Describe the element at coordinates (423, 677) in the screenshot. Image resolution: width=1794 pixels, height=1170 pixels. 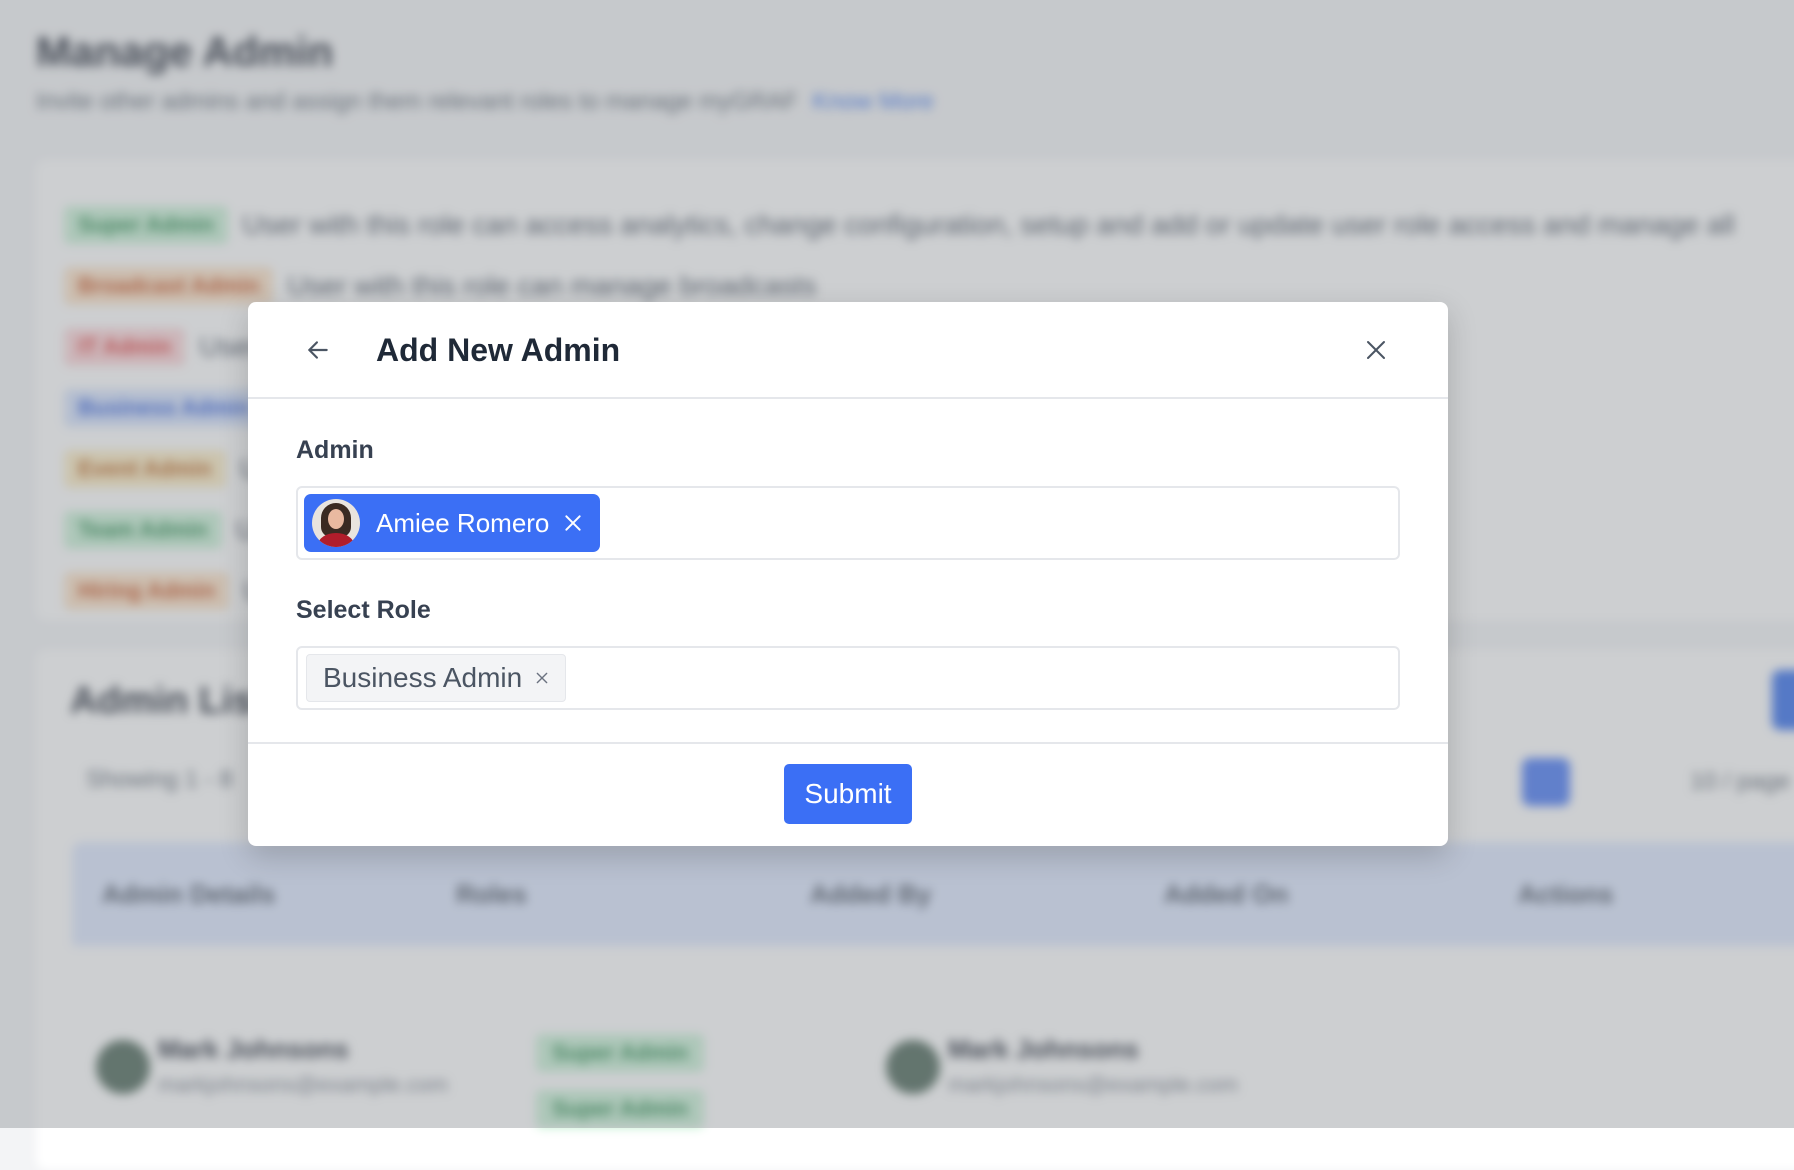
I see `selected-role-label: Business Admin` at that location.